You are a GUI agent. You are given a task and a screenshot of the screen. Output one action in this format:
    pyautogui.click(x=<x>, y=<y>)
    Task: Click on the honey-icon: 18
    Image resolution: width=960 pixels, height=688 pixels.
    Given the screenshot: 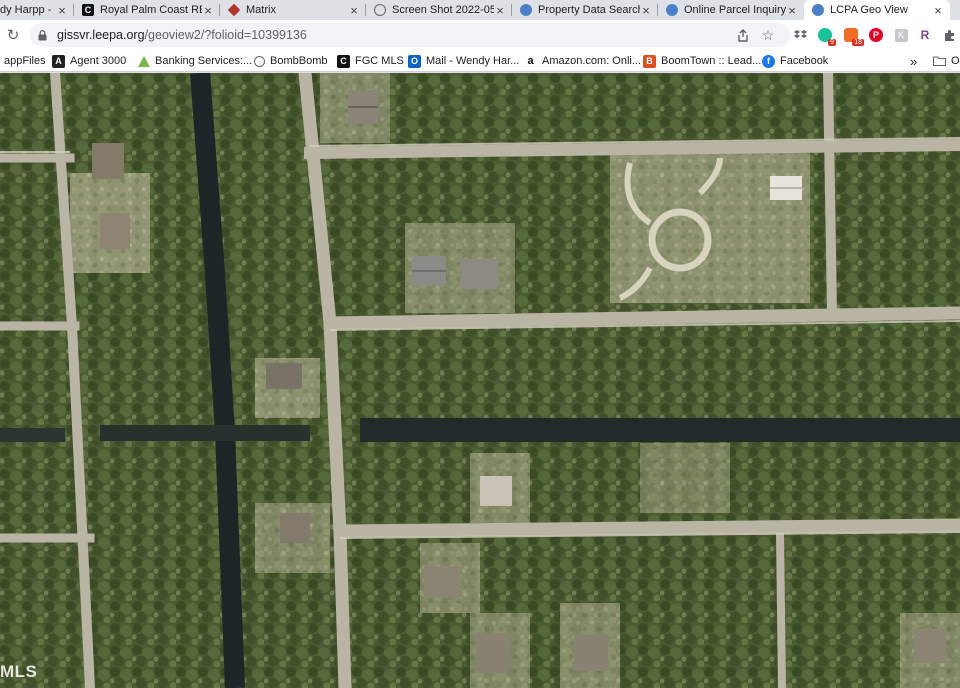 What is the action you would take?
    pyautogui.click(x=853, y=36)
    